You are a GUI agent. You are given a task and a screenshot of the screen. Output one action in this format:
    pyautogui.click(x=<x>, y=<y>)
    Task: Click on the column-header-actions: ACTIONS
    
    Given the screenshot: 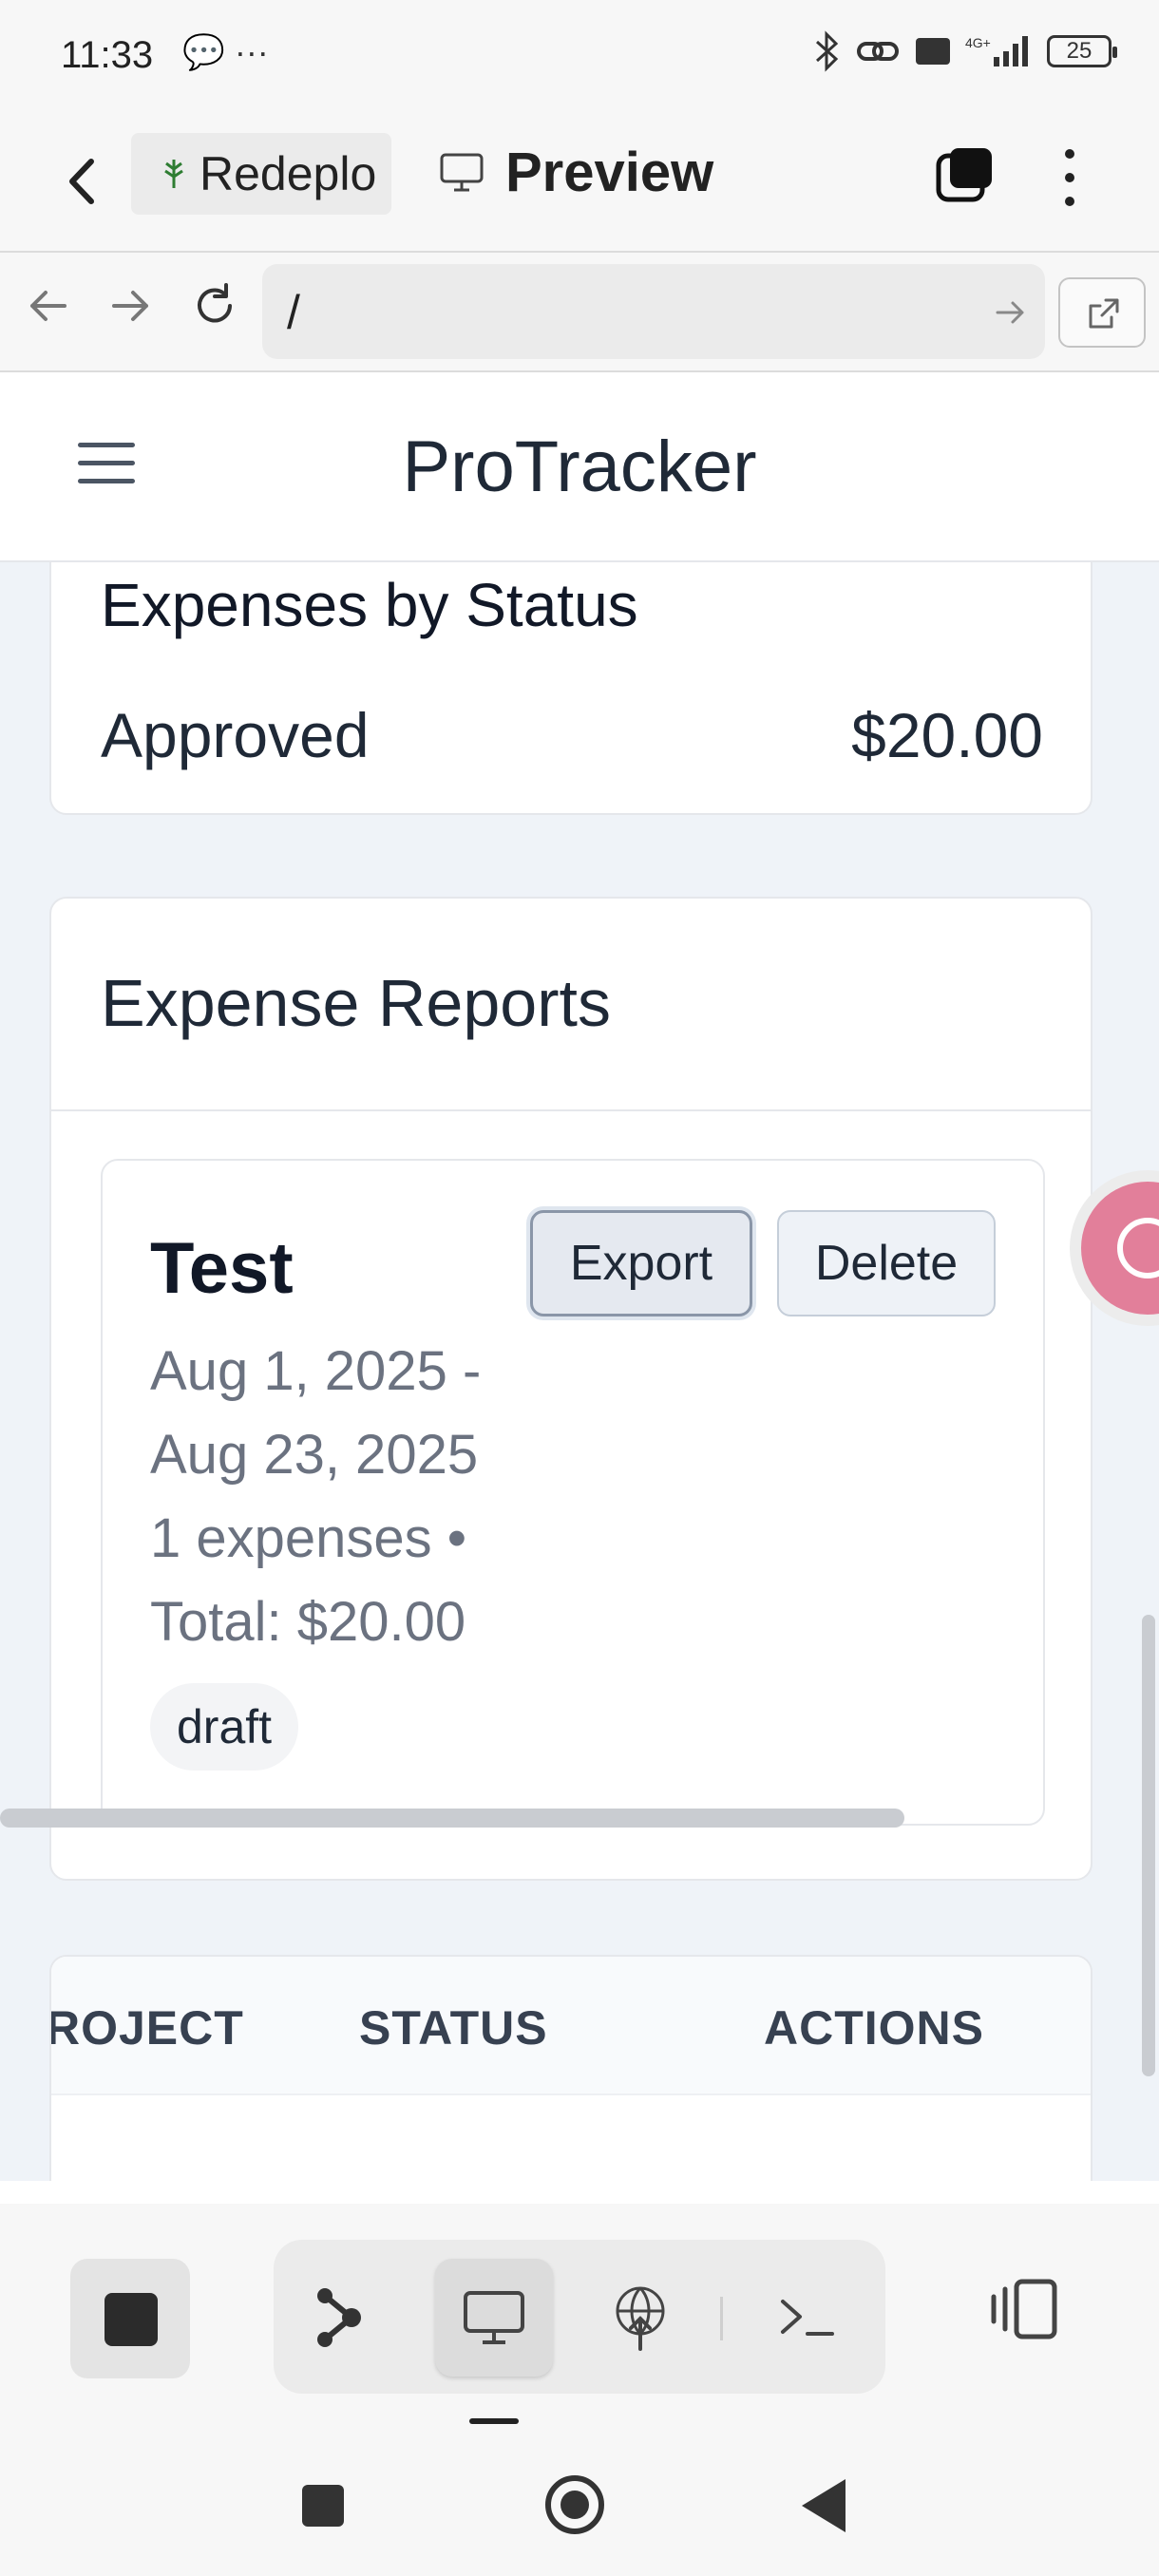 What is the action you would take?
    pyautogui.click(x=874, y=2027)
    